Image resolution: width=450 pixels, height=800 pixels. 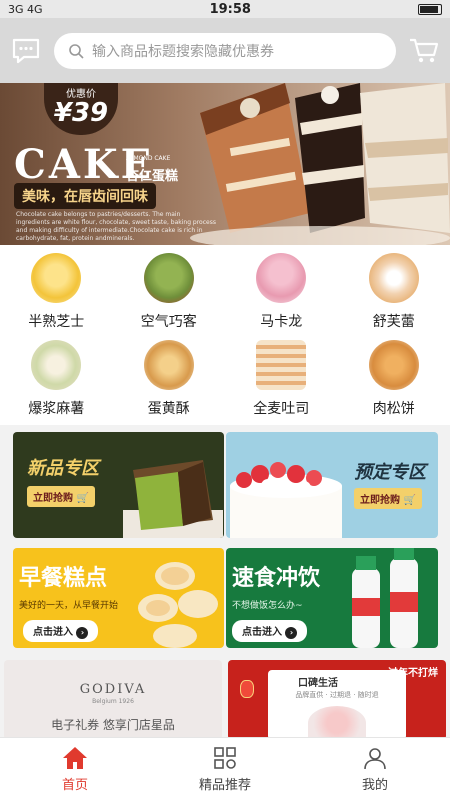 I want to click on nav-label: 我的, so click(x=374, y=785).